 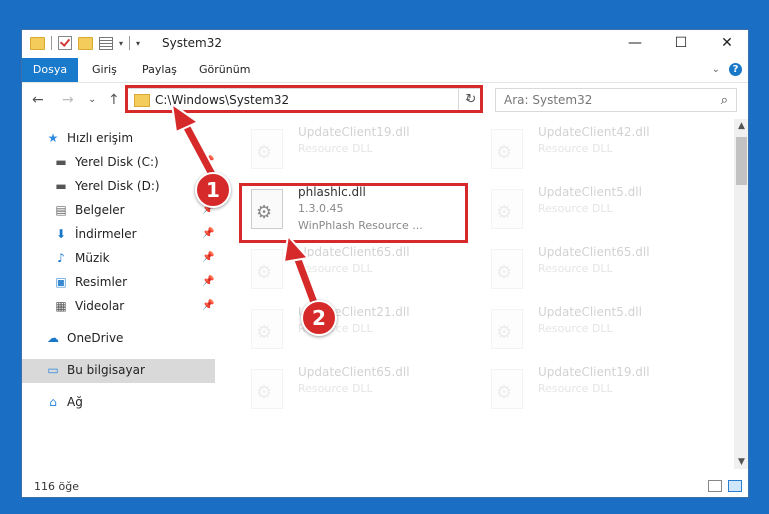 I want to click on arrow-1-head, so click(x=185, y=117).